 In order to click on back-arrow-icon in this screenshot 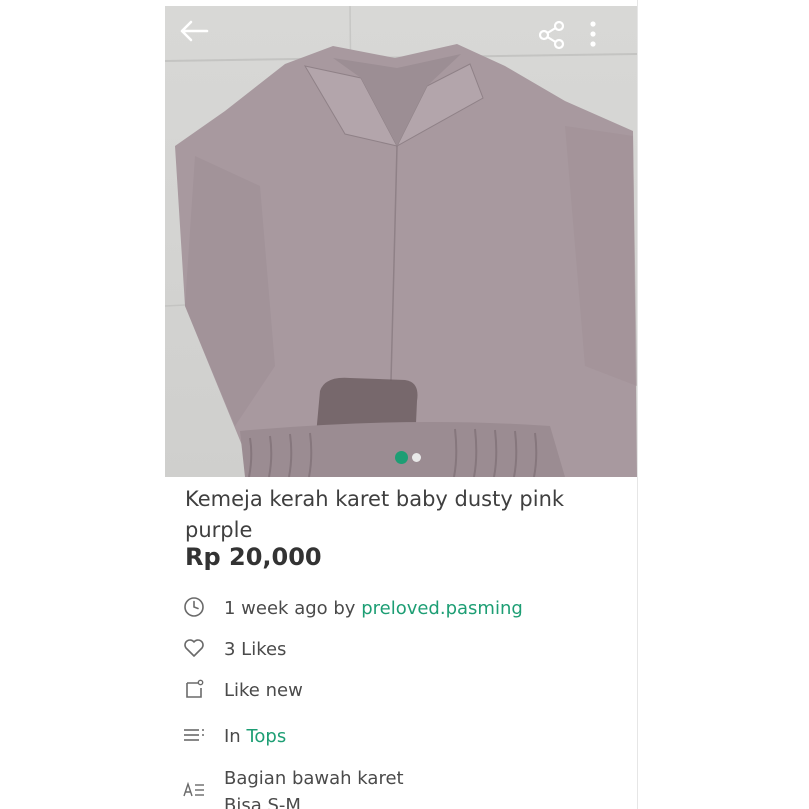, I will do `click(194, 31)`.